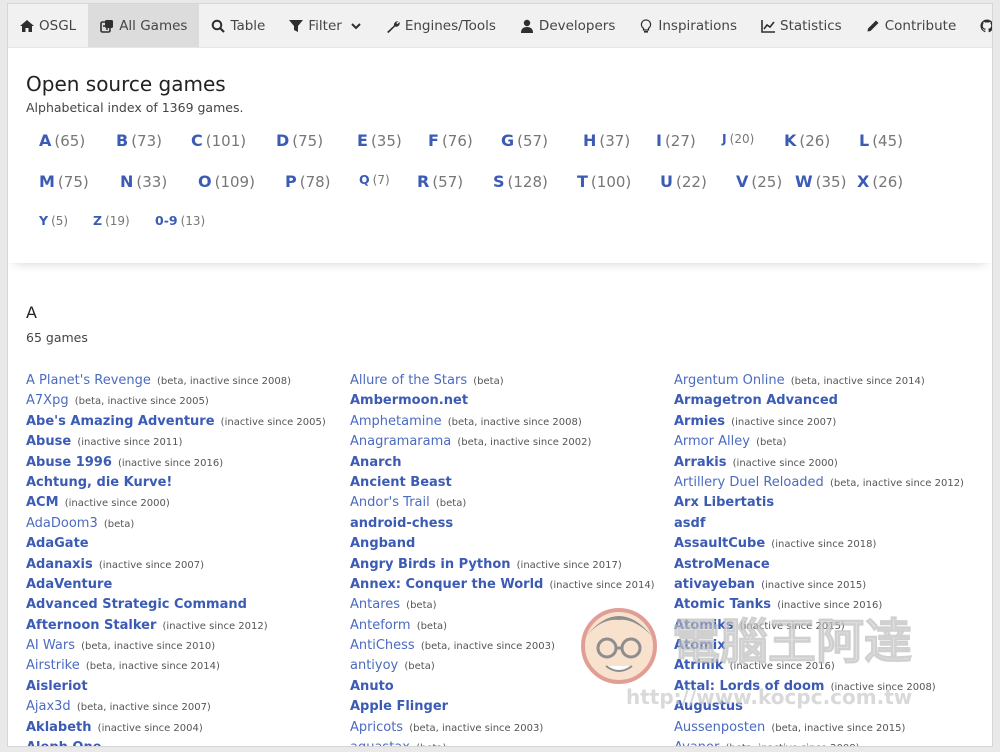  Describe the element at coordinates (53, 665) in the screenshot. I see `game-link: Airstrike` at that location.